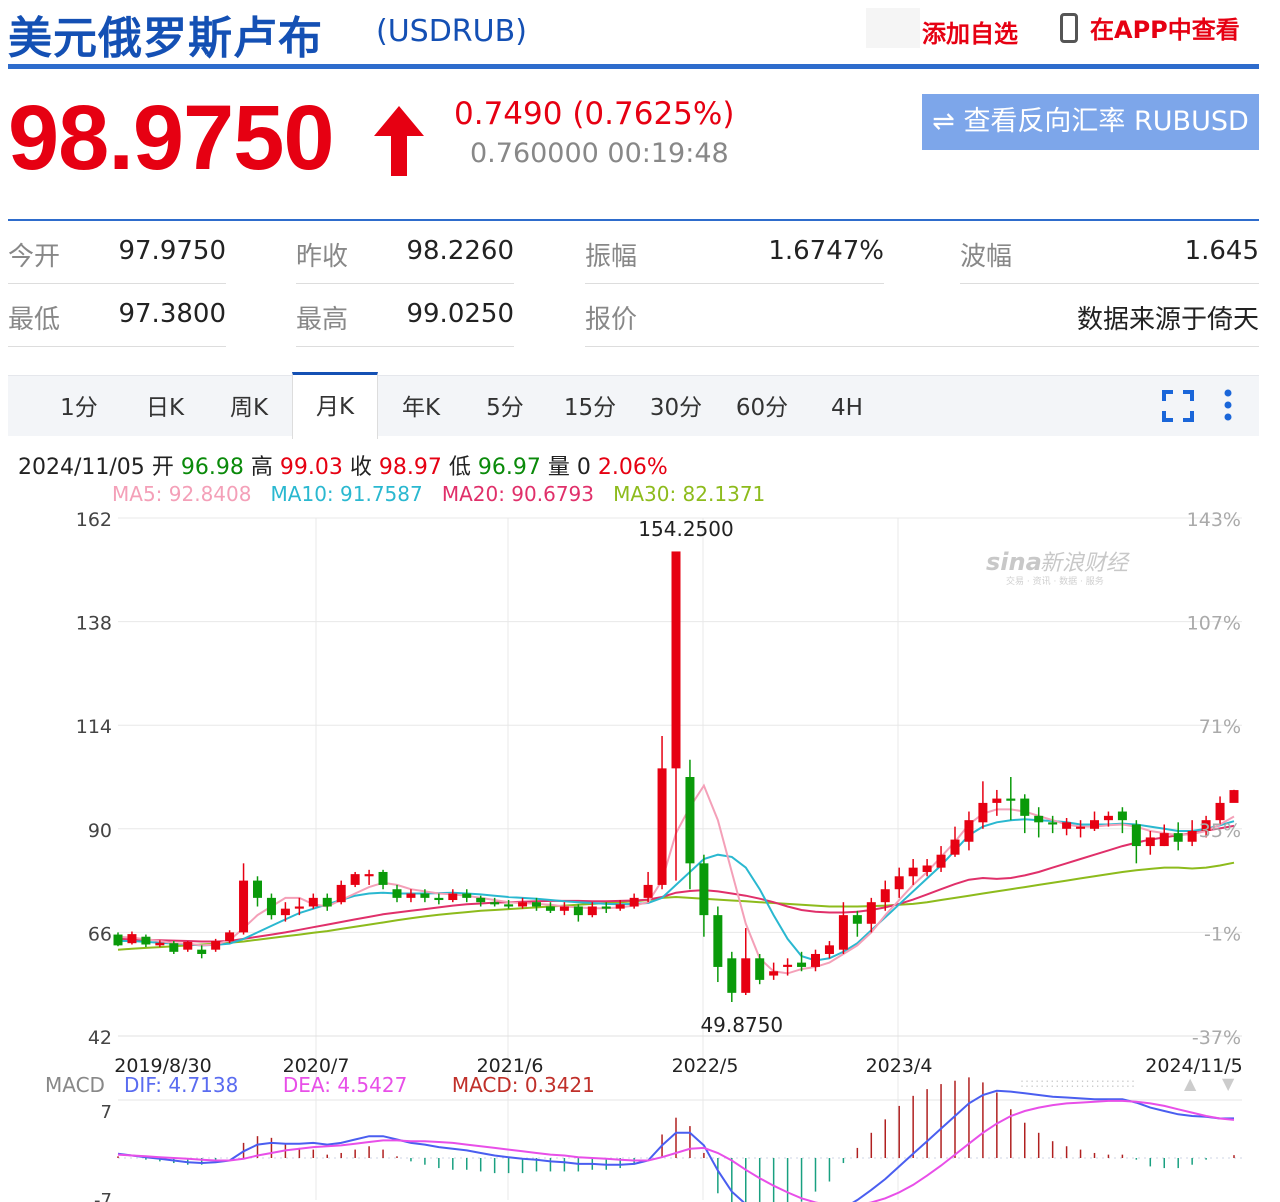  I want to click on app-view-label: 在APP中查看, so click(1165, 30).